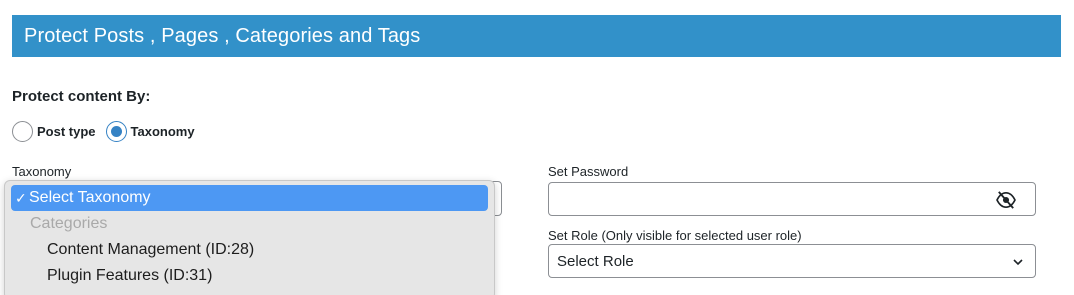  What do you see at coordinates (22, 131) in the screenshot?
I see `post-type-radio` at bounding box center [22, 131].